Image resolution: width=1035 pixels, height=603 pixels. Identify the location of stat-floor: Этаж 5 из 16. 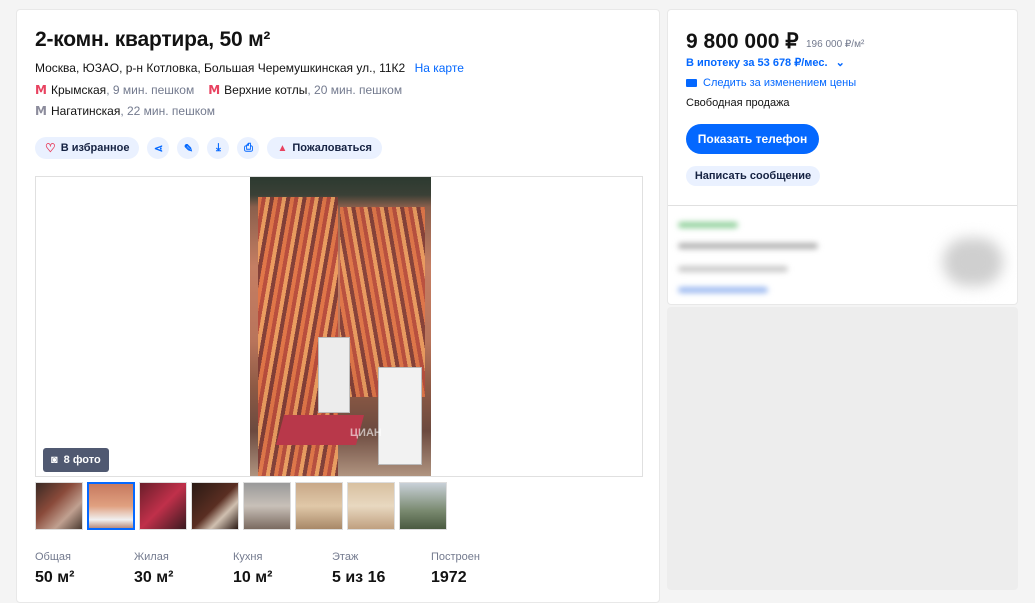
(381, 569).